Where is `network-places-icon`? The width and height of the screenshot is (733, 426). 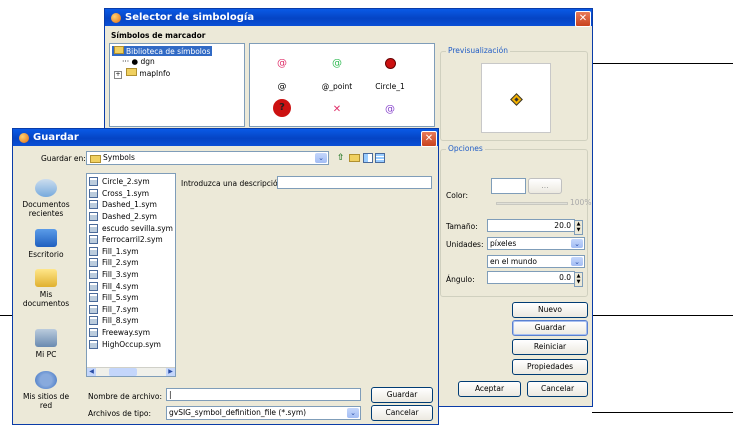
network-places-icon is located at coordinates (46, 380).